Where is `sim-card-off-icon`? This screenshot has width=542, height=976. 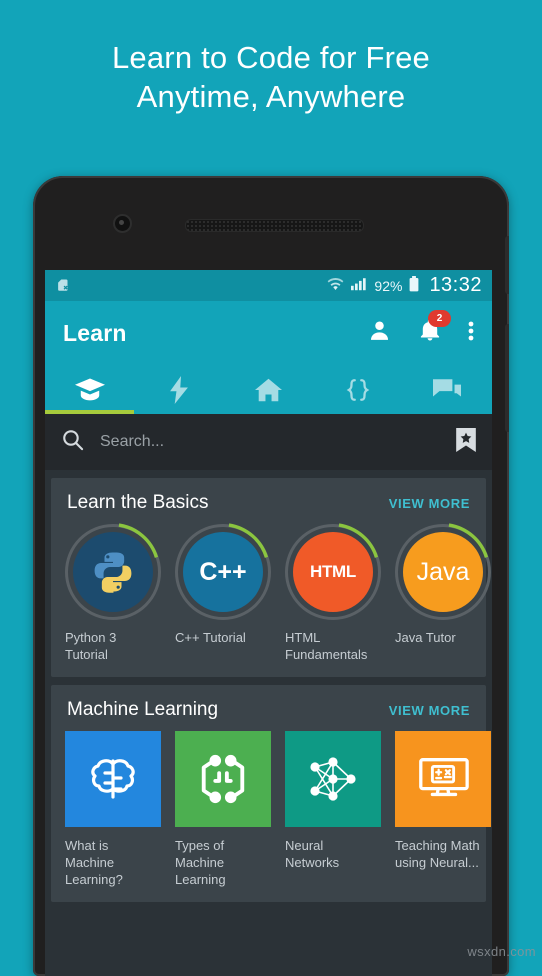
sim-card-off-icon is located at coordinates (62, 286).